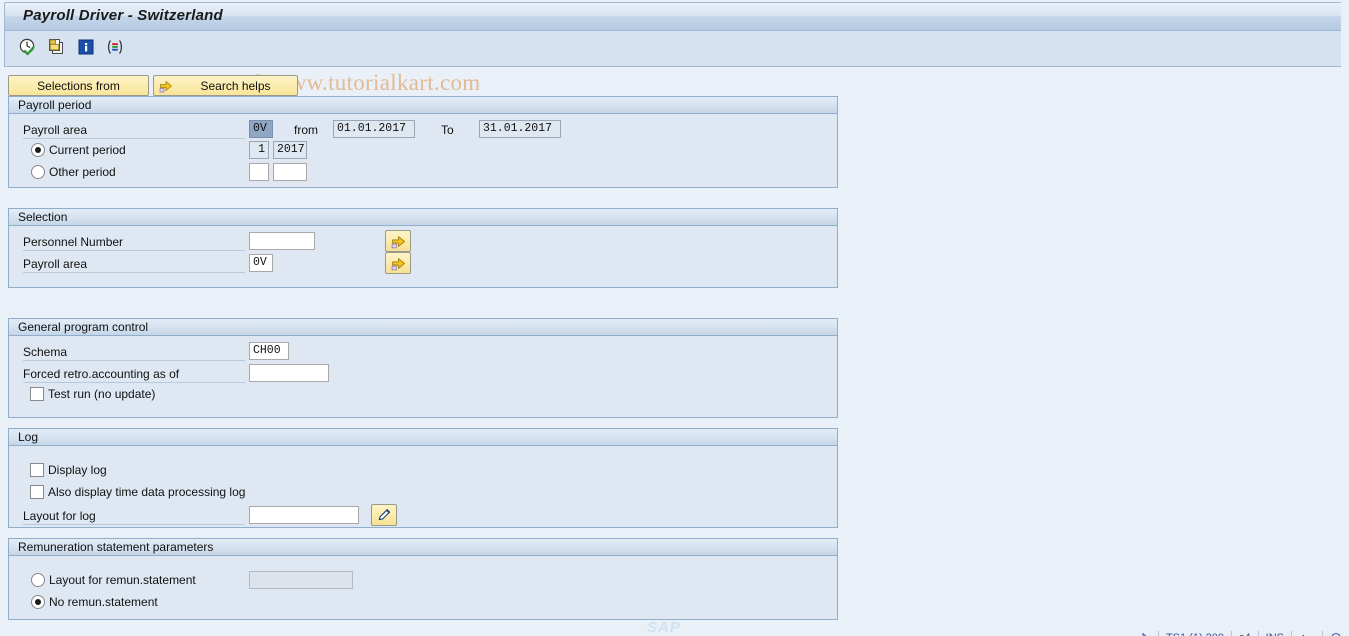 This screenshot has width=1349, height=636. What do you see at coordinates (423, 217) in the screenshot?
I see `selection-title: Selection` at bounding box center [423, 217].